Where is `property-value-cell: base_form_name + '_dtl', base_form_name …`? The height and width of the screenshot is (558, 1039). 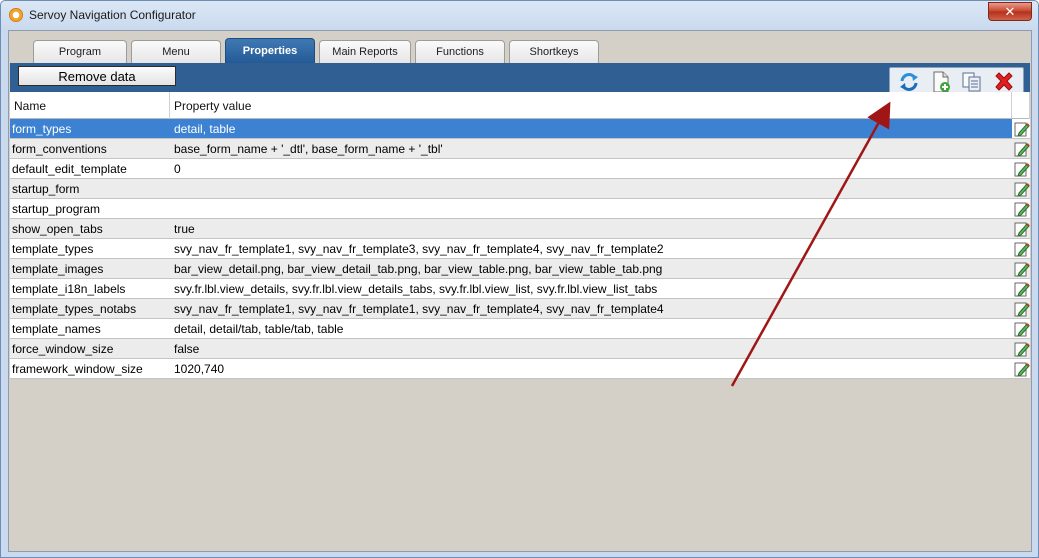 property-value-cell: base_form_name + '_dtl', base_form_name … is located at coordinates (308, 148).